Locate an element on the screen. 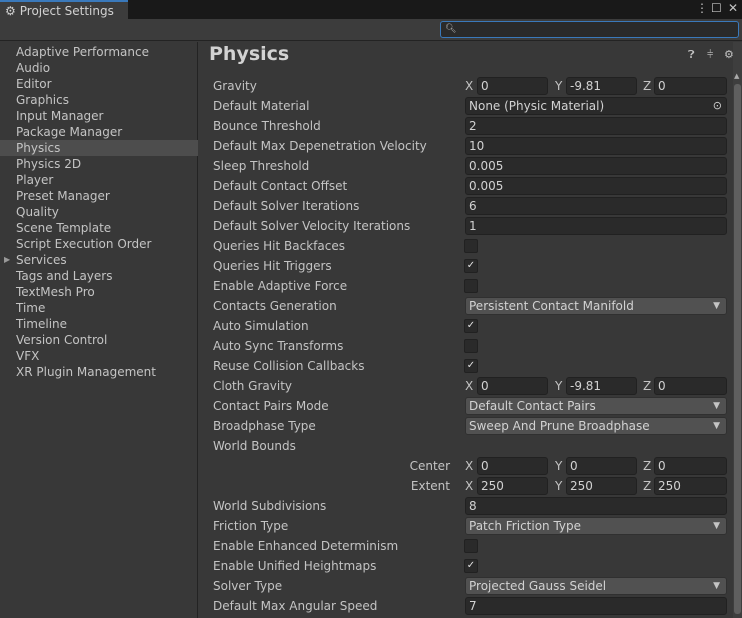  sidebar-item-version-control: Version Control is located at coordinates (99, 340).